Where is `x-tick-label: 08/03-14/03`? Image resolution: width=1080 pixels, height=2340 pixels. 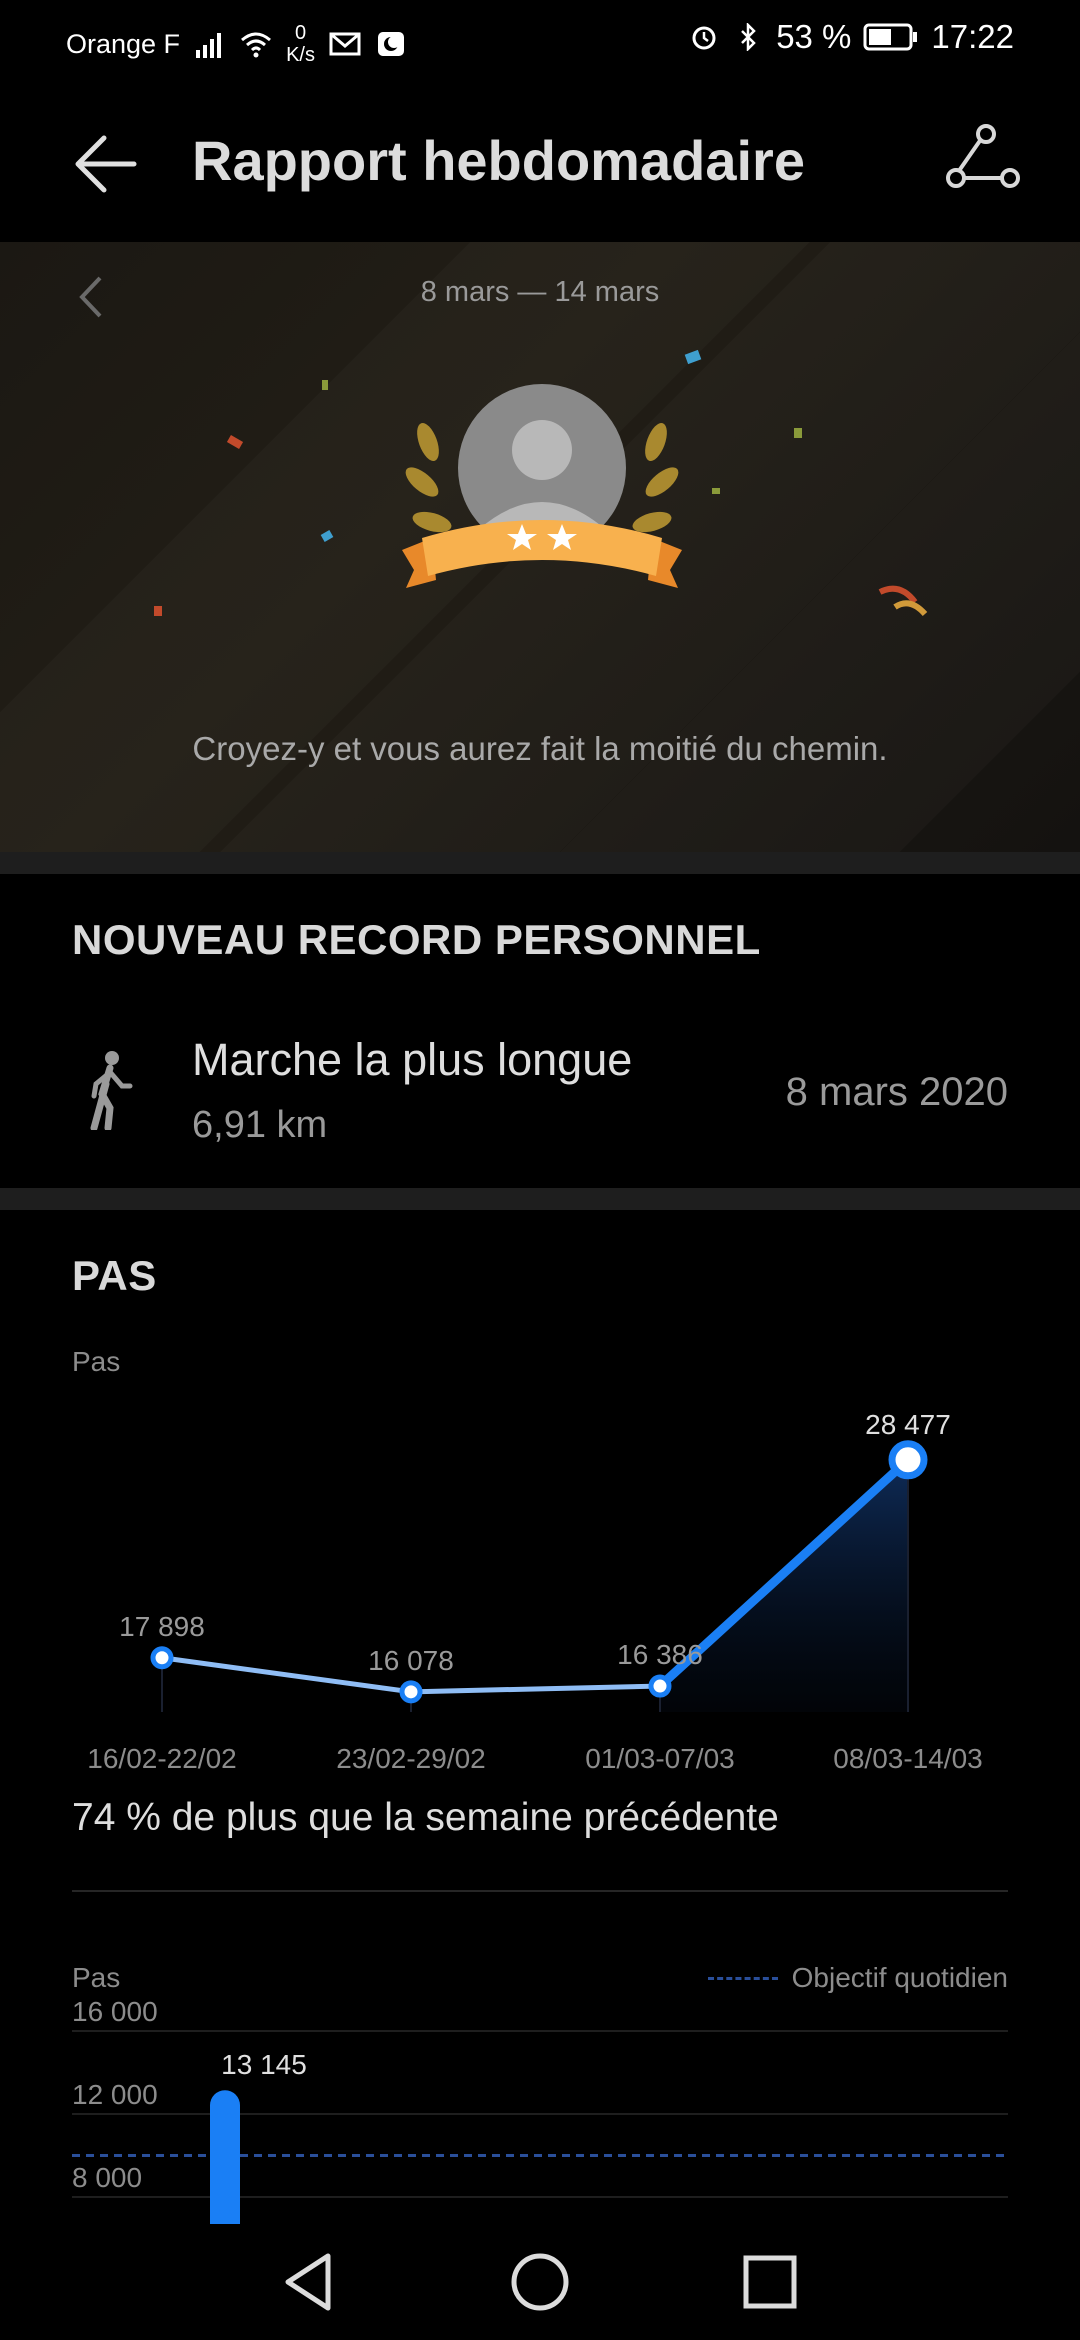
x-tick-label: 08/03-14/03 is located at coordinates (907, 1758).